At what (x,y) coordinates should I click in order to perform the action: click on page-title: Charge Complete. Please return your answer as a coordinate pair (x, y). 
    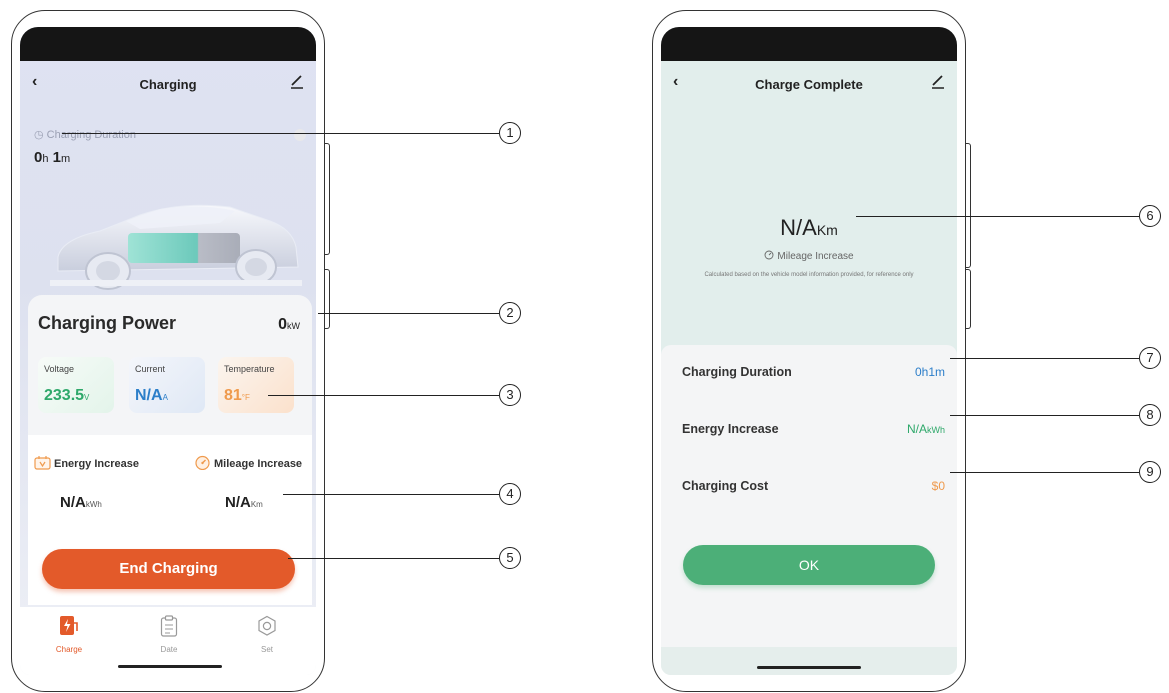
    Looking at the image, I should click on (809, 84).